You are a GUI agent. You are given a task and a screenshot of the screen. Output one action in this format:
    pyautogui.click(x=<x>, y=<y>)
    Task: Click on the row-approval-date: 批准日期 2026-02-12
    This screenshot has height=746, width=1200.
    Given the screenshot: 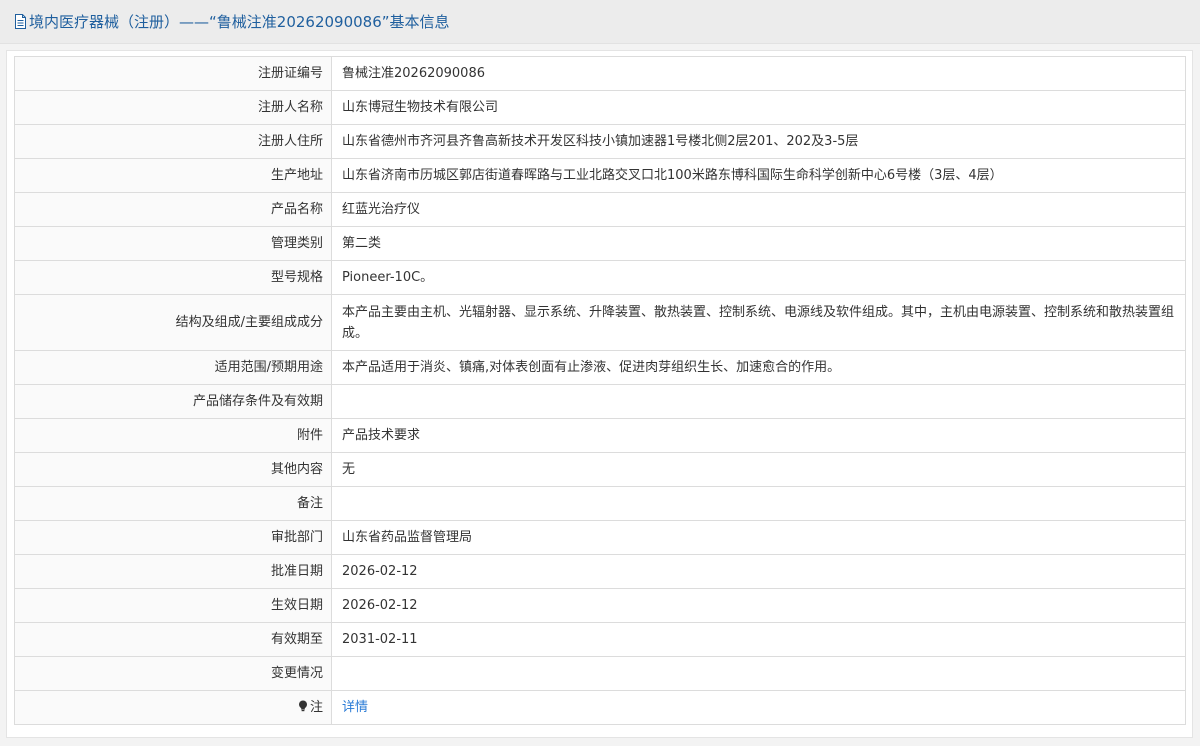 What is the action you would take?
    pyautogui.click(x=600, y=571)
    